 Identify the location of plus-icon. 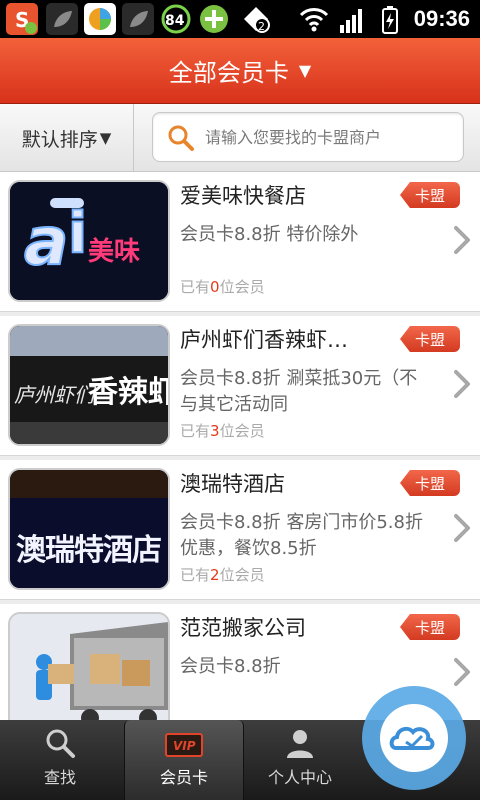
(214, 19).